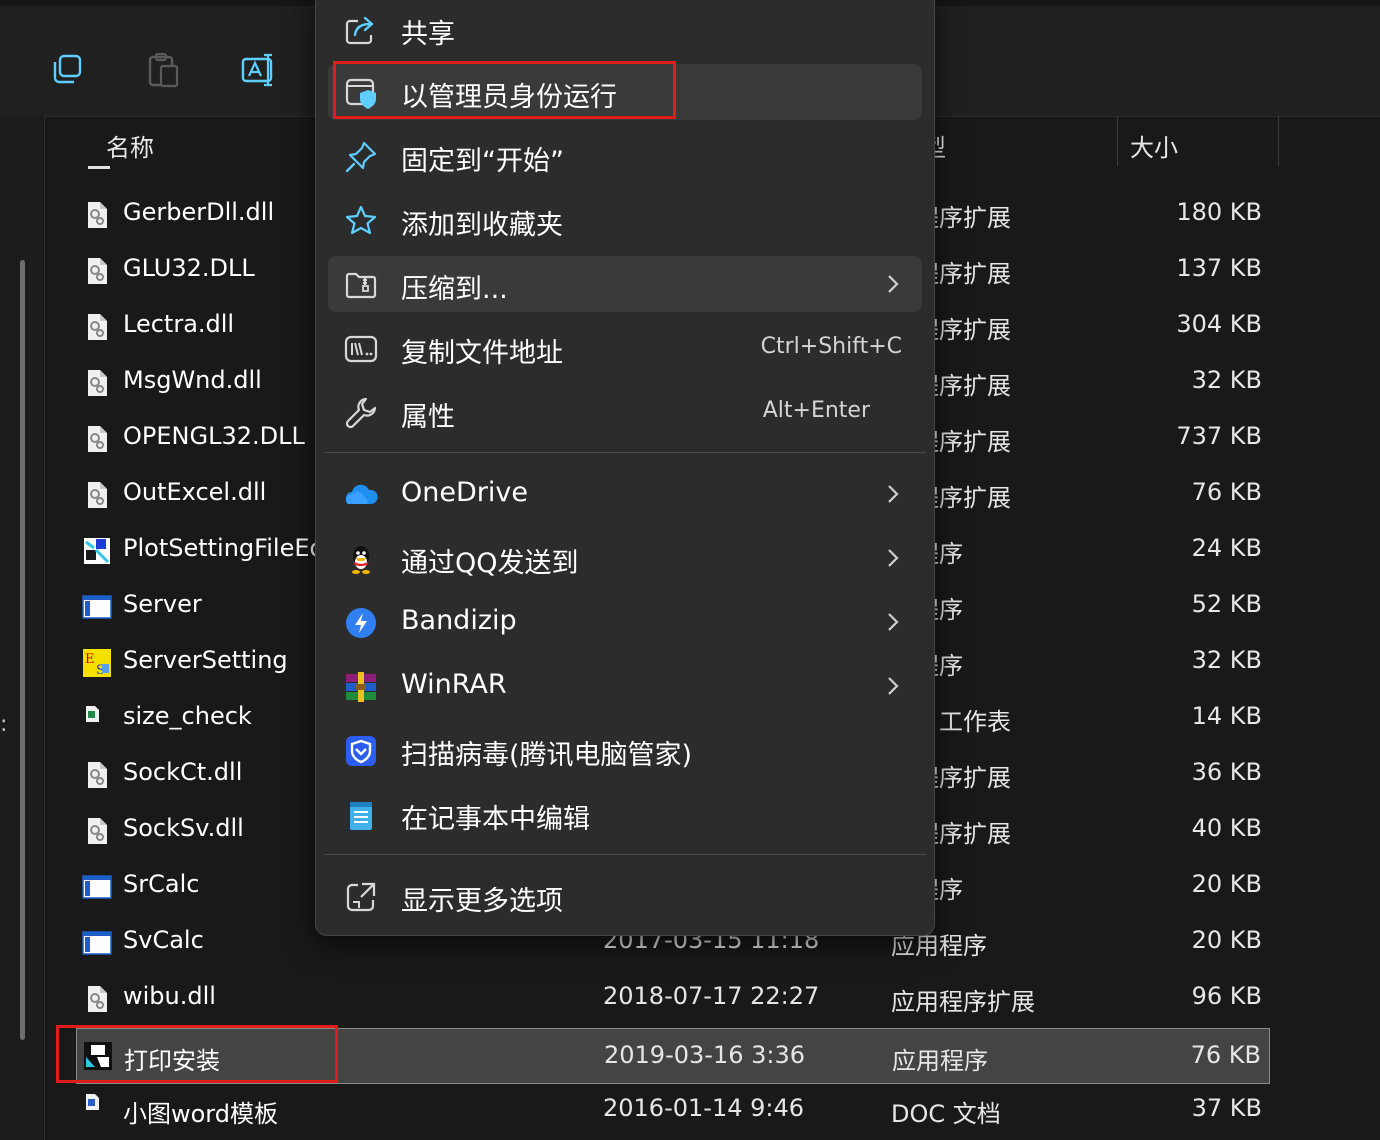 This screenshot has width=1380, height=1140. What do you see at coordinates (97, 663) in the screenshot?
I see `es-app-icon: ES` at bounding box center [97, 663].